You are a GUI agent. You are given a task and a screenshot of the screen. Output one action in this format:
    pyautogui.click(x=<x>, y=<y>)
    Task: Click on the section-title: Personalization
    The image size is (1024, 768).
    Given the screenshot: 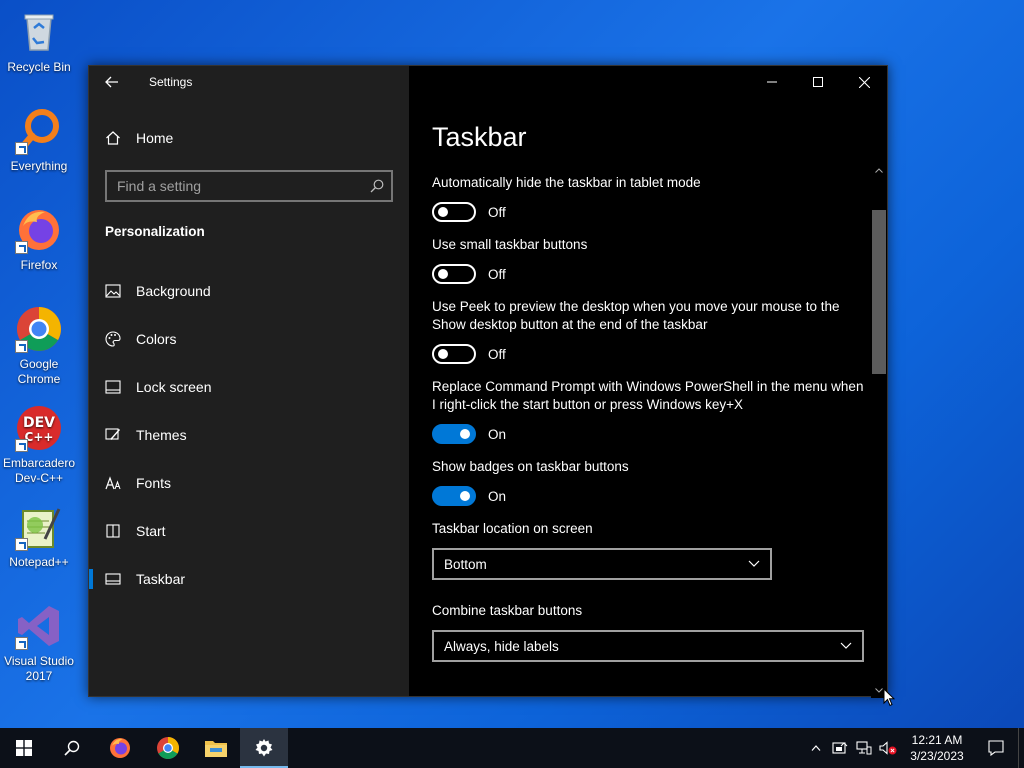 What is the action you would take?
    pyautogui.click(x=155, y=231)
    